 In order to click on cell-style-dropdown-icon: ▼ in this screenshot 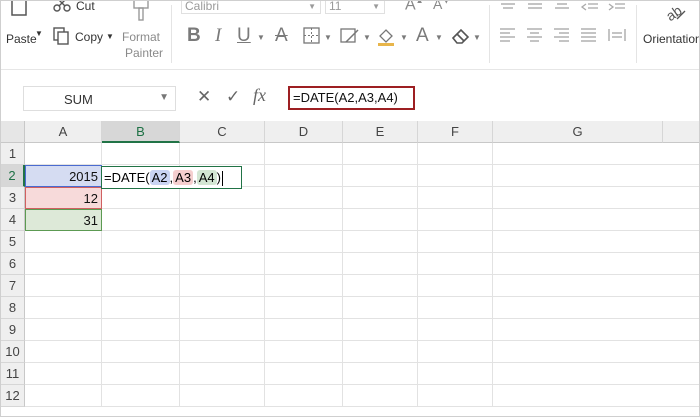, I will do `click(367, 37)`.